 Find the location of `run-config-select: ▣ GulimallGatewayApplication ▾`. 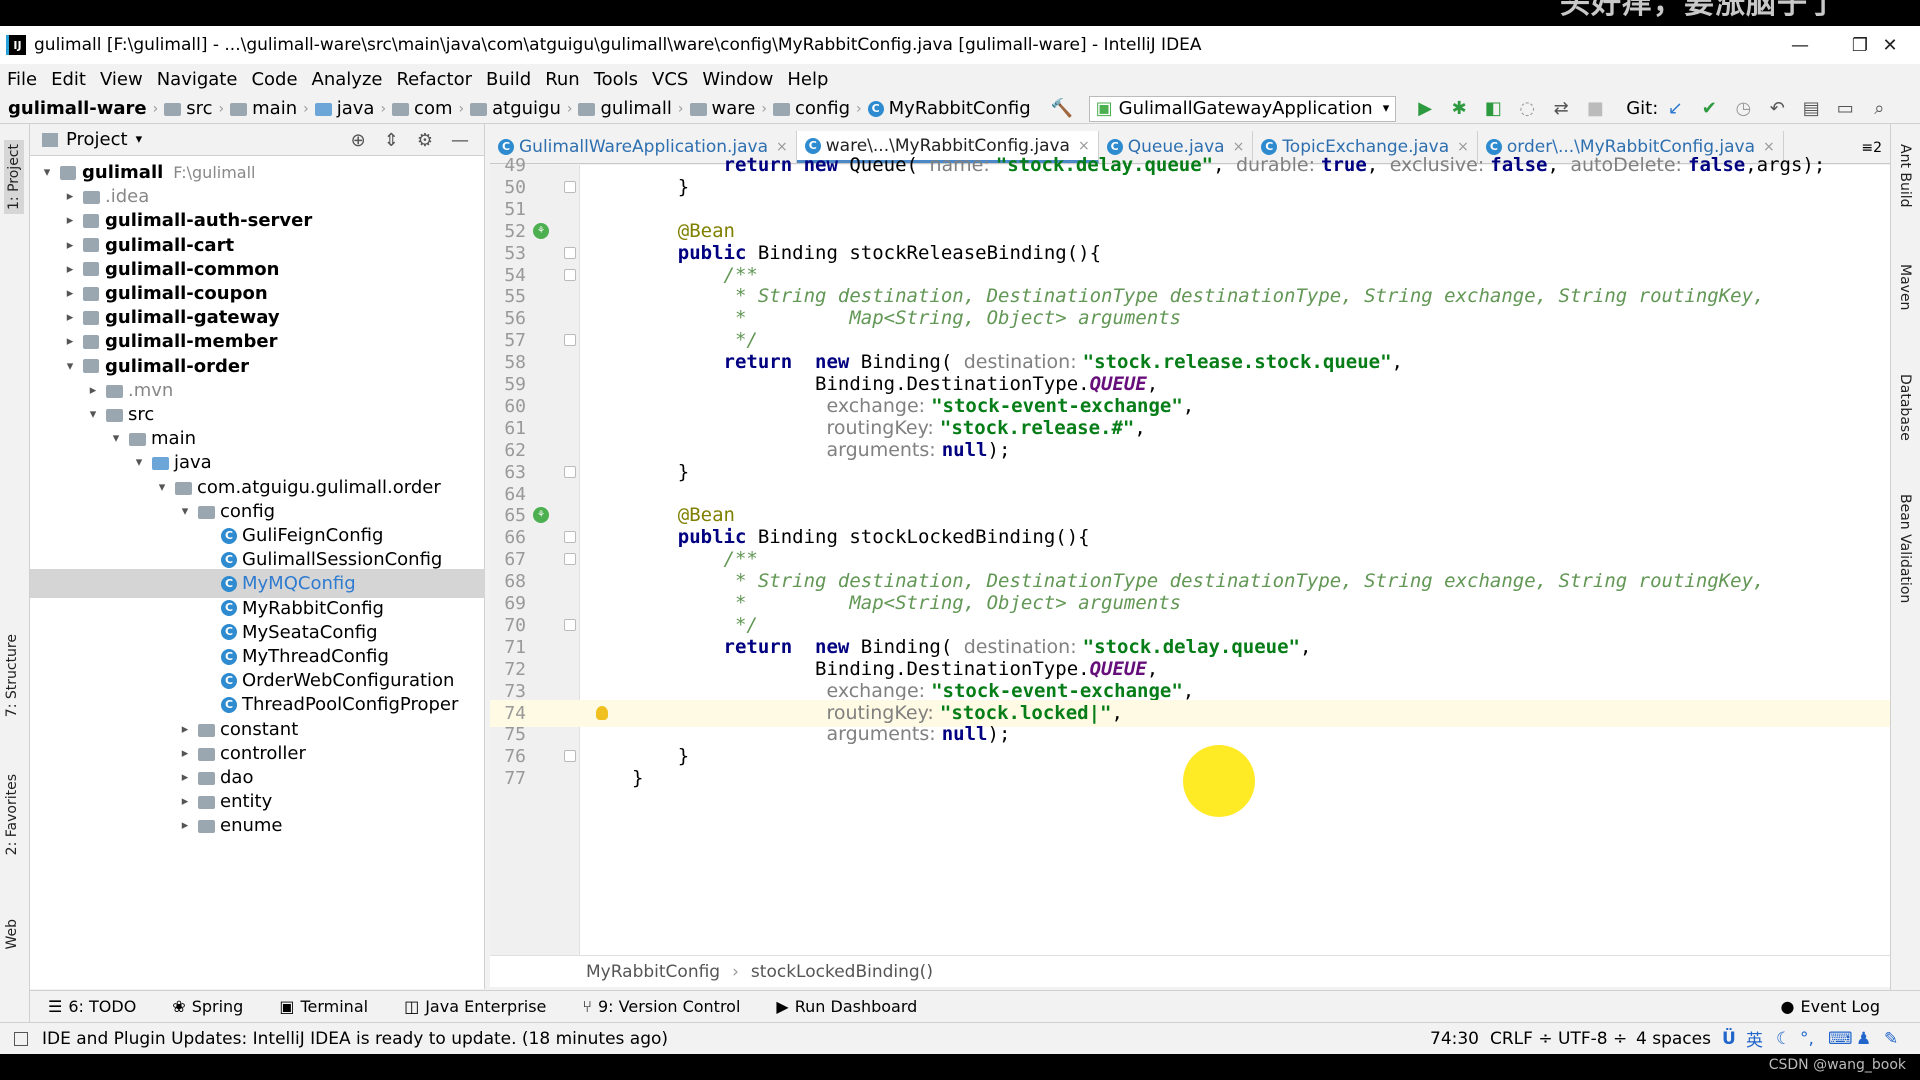

run-config-select: ▣ GulimallGatewayApplication ▾ is located at coordinates (1242, 108).